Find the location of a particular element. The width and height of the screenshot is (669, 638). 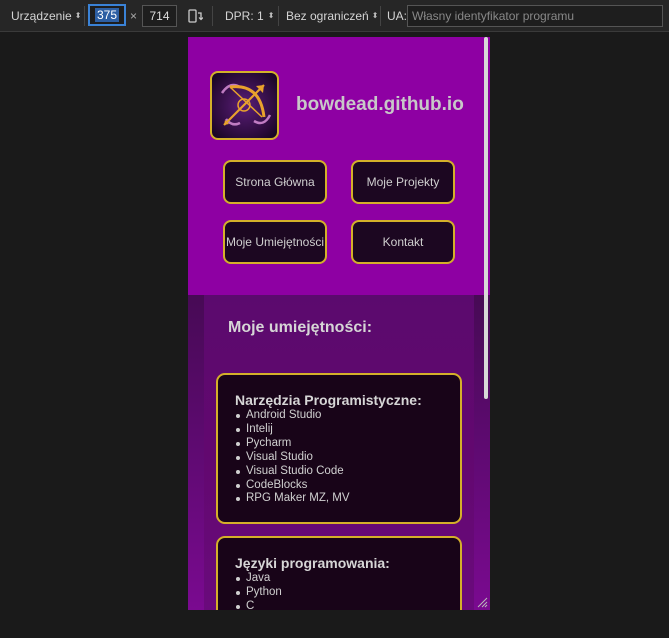

list-item: C is located at coordinates (259, 605).